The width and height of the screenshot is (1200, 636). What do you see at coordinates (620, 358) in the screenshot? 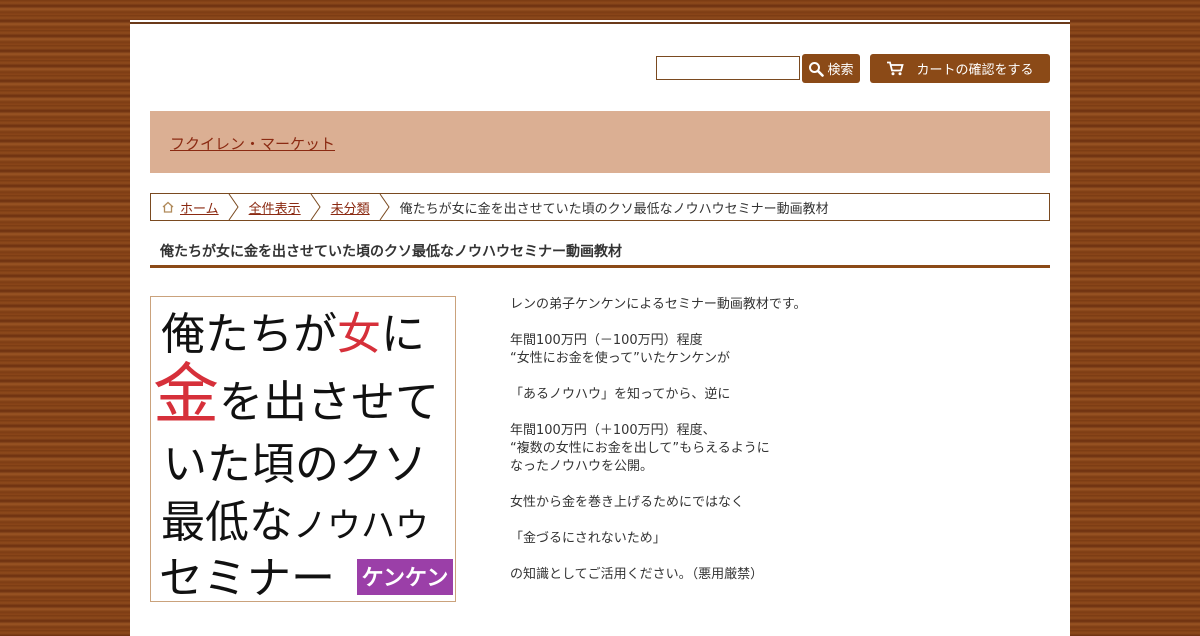
I see `description-line: “女性にお金を使って”いたケンケンが` at bounding box center [620, 358].